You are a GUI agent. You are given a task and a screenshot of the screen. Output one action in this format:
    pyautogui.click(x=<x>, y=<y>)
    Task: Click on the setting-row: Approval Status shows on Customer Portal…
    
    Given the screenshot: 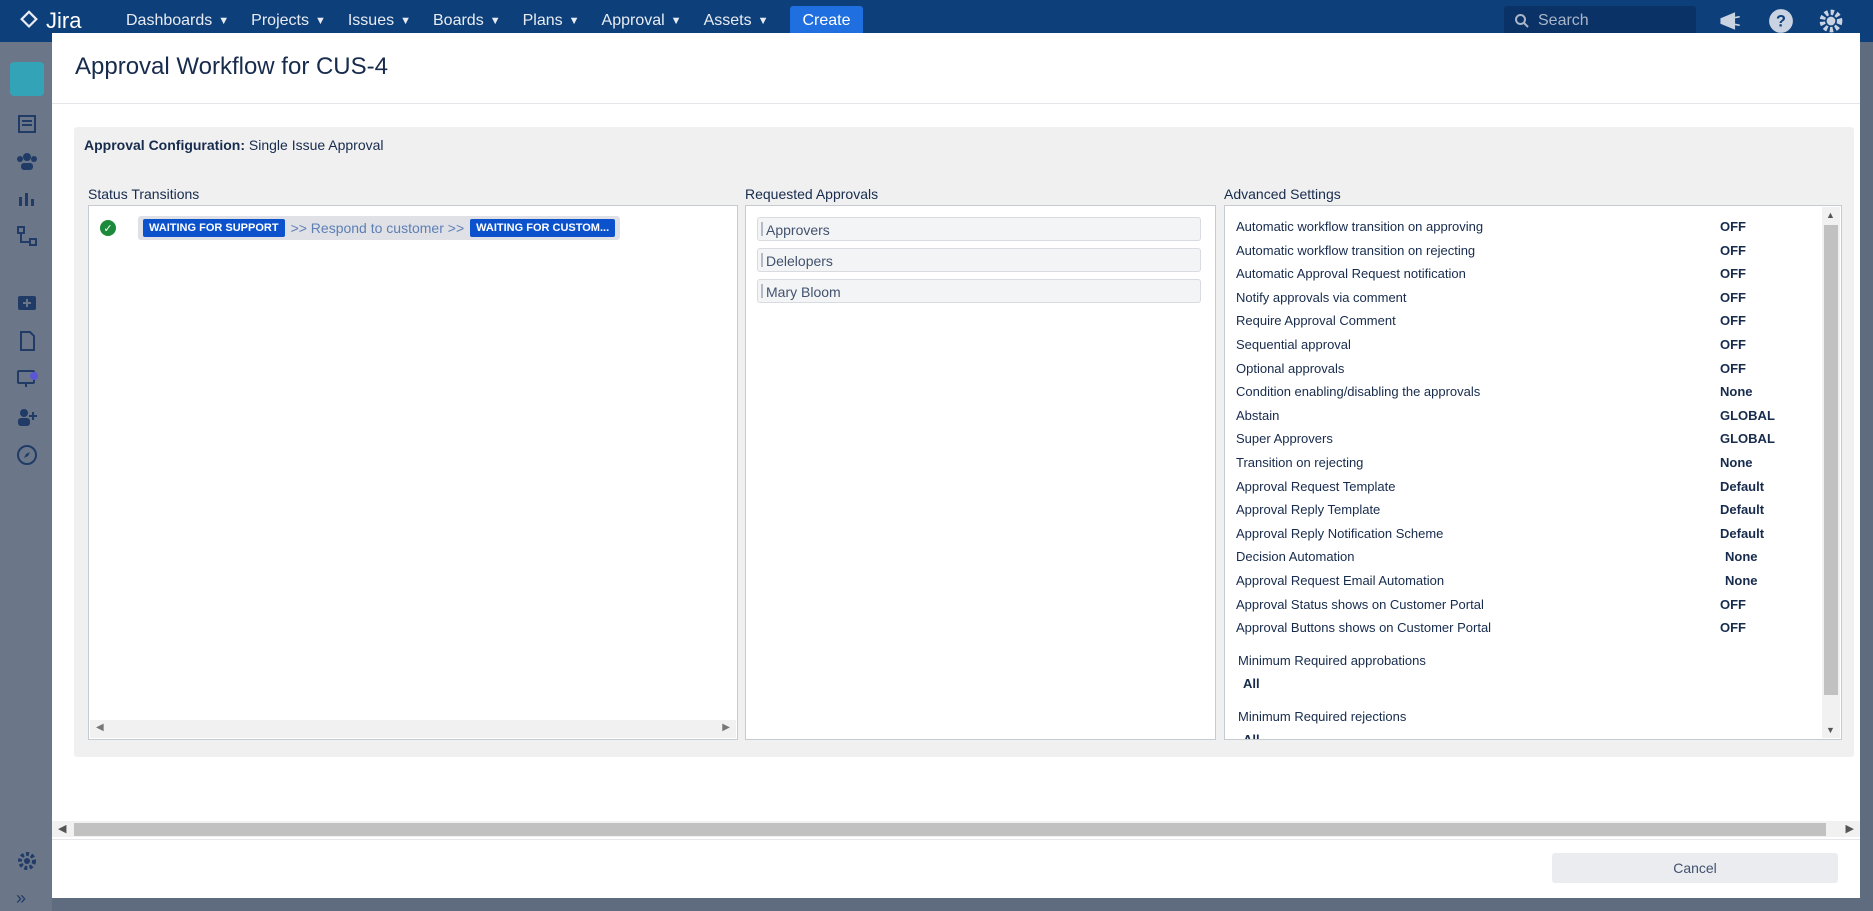 What is the action you would take?
    pyautogui.click(x=1506, y=604)
    